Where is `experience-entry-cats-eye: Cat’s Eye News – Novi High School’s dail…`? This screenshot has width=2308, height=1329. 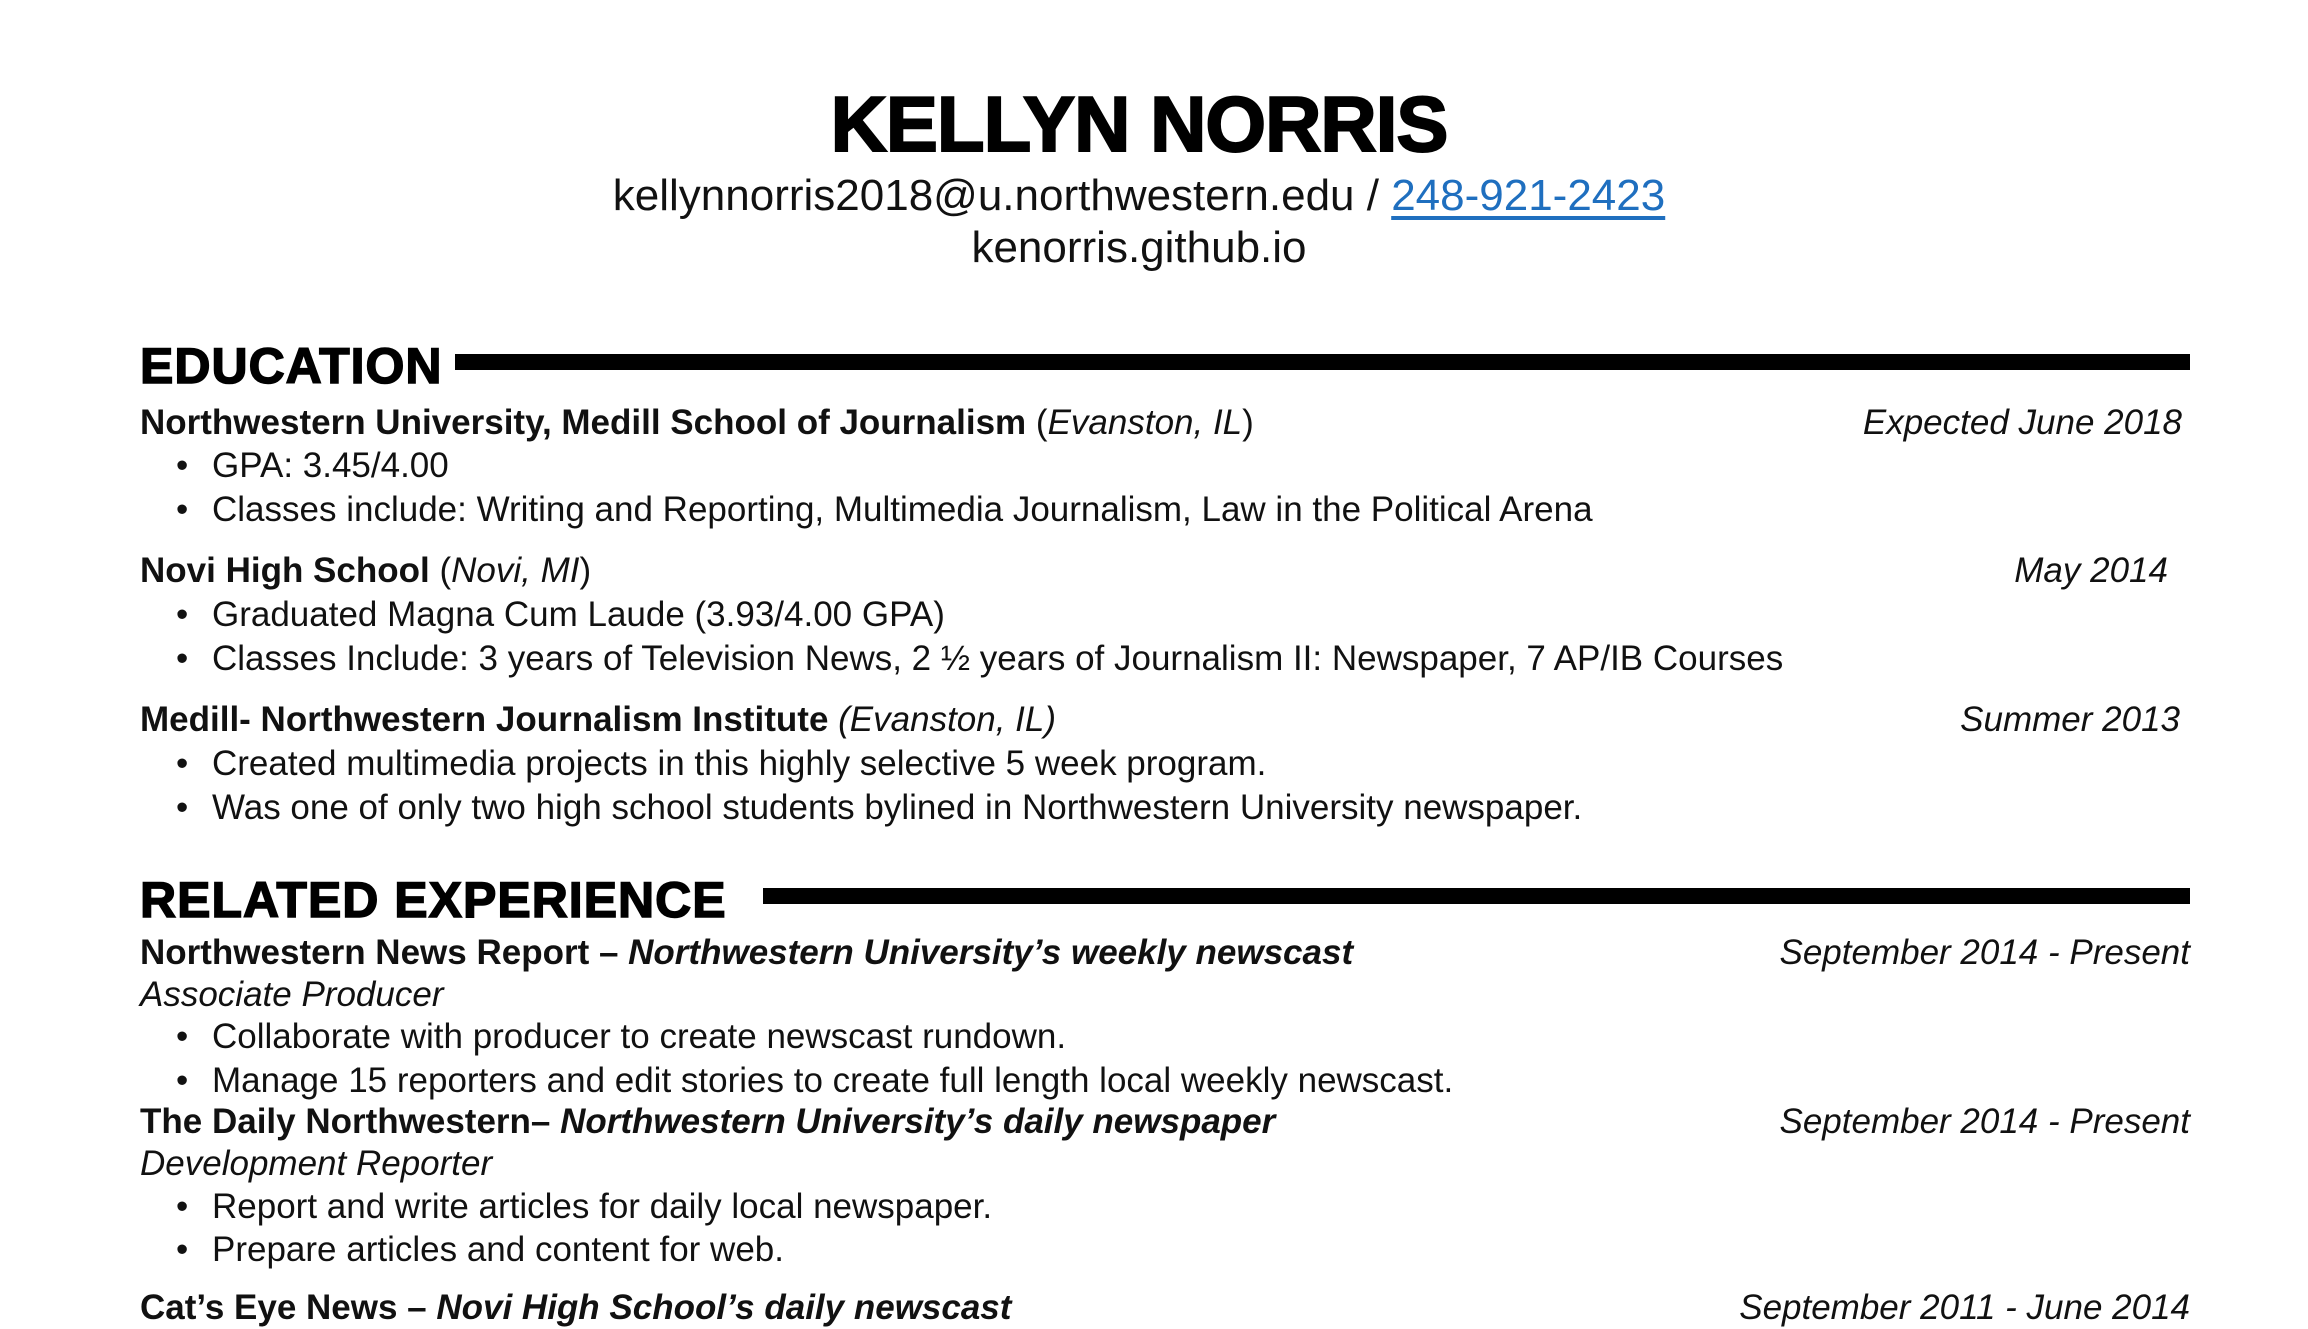
experience-entry-cats-eye: Cat’s Eye News – Novi High School’s dail… is located at coordinates (1165, 1308).